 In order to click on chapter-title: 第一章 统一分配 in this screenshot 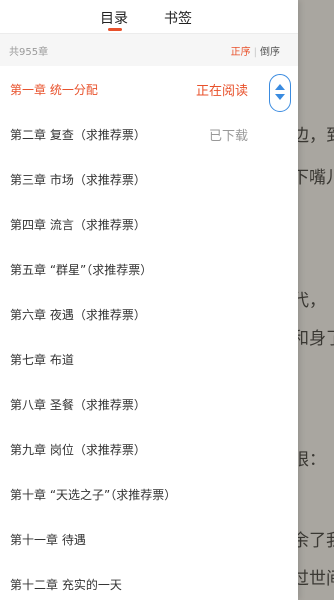, I will do `click(54, 90)`.